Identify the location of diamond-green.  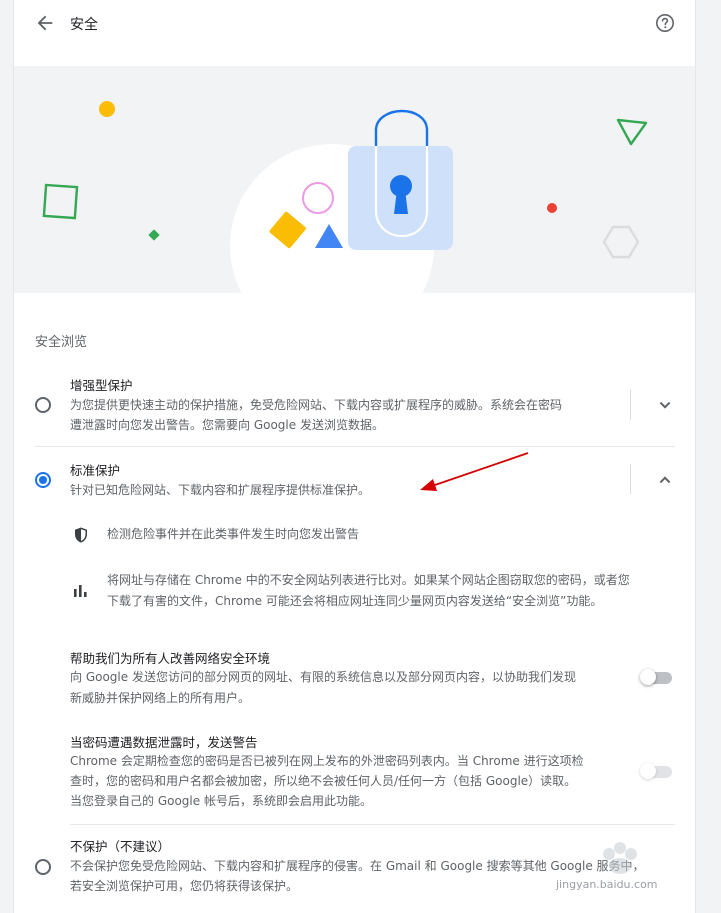
(154, 235).